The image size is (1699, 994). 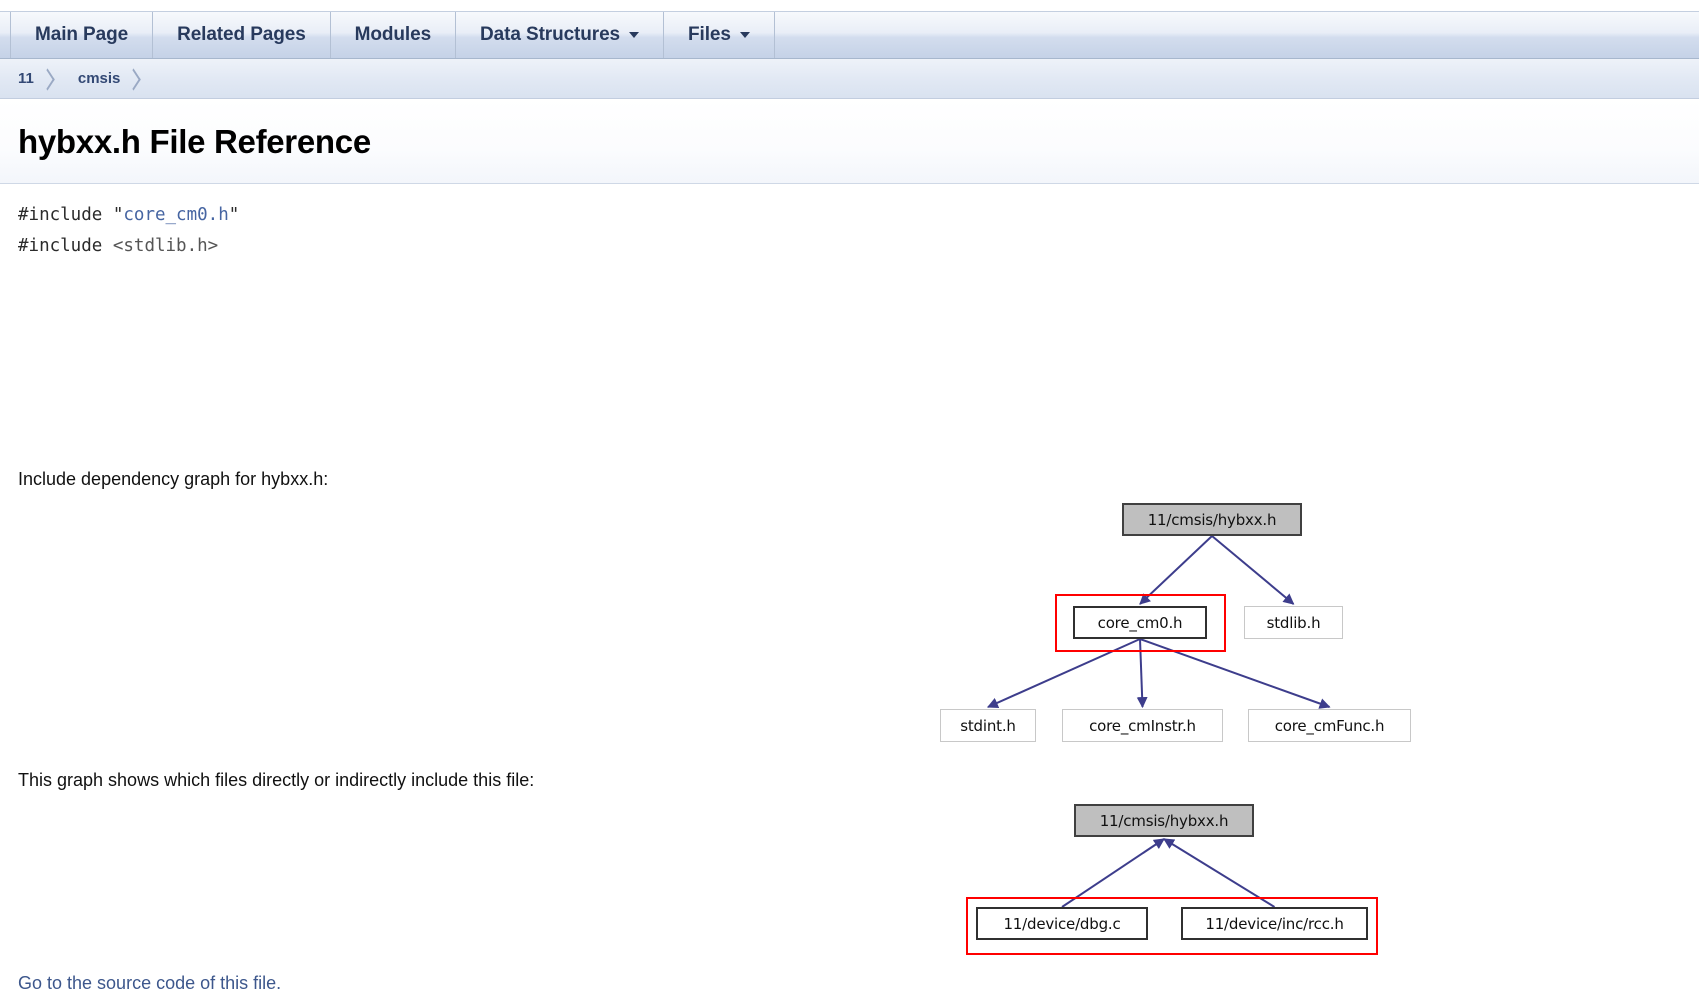 What do you see at coordinates (173, 479) in the screenshot?
I see `include-graph-caption: Include dependency graph for hybxx.h:` at bounding box center [173, 479].